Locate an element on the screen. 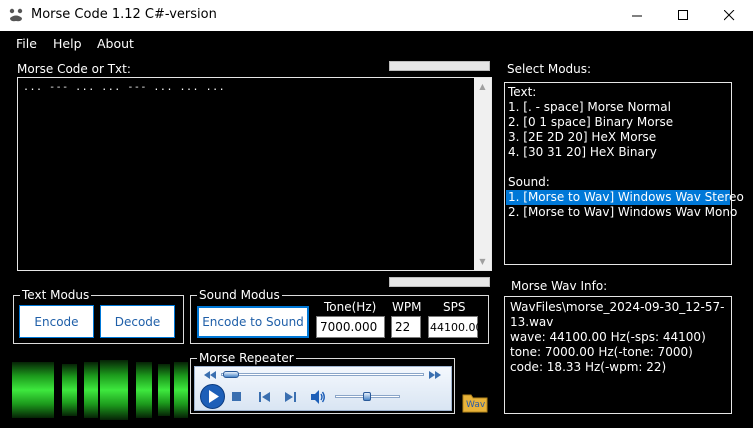  list-item: 3. [2E 2D 20] HeX Morse is located at coordinates (582, 137).